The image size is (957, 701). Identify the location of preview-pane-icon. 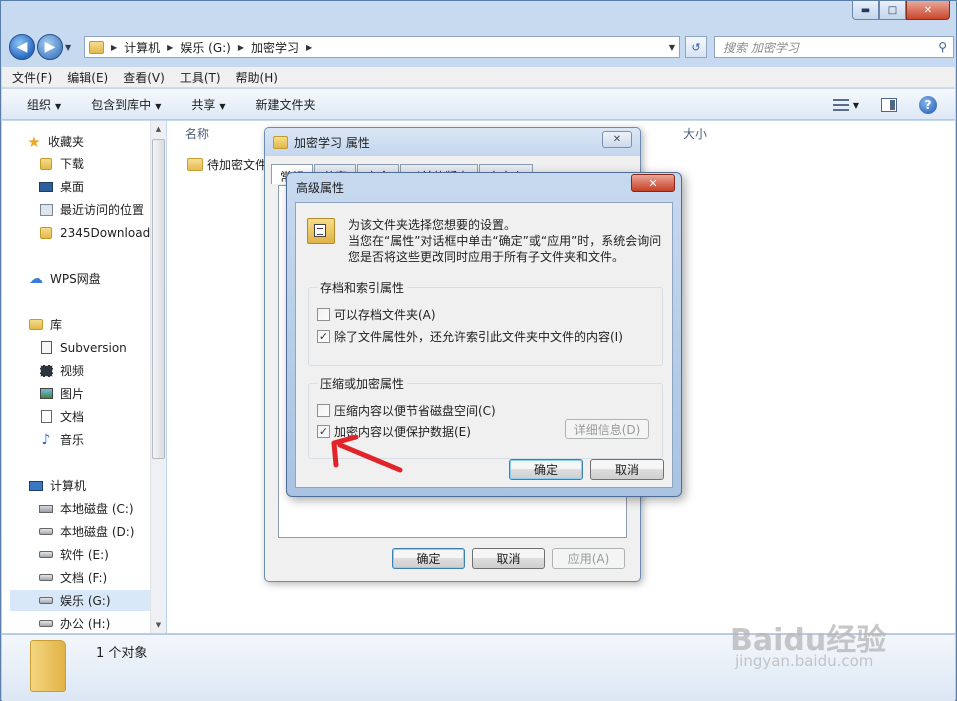
(889, 105).